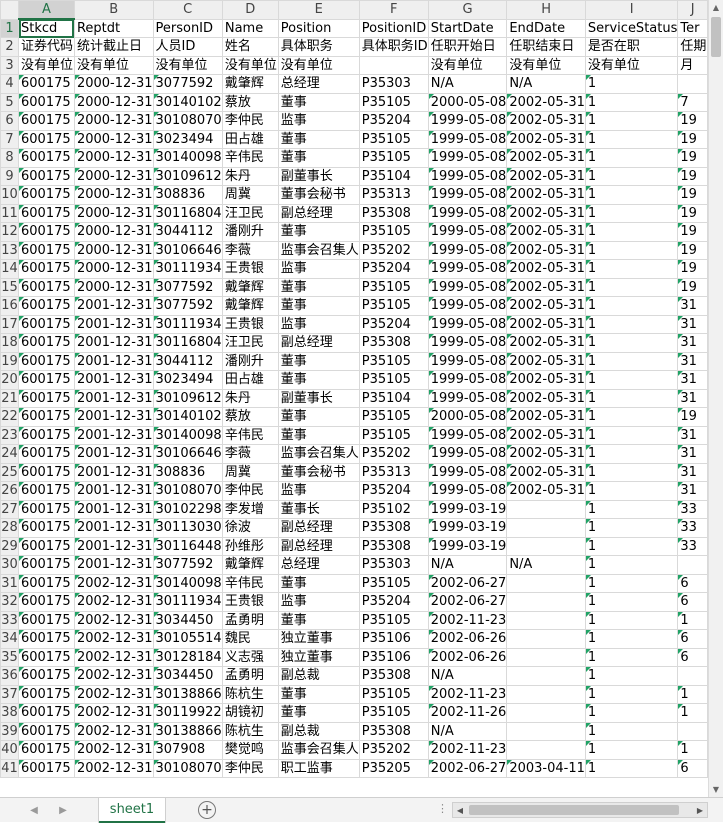 The height and width of the screenshot is (823, 723). I want to click on cell-d9: 朱丹, so click(250, 176).